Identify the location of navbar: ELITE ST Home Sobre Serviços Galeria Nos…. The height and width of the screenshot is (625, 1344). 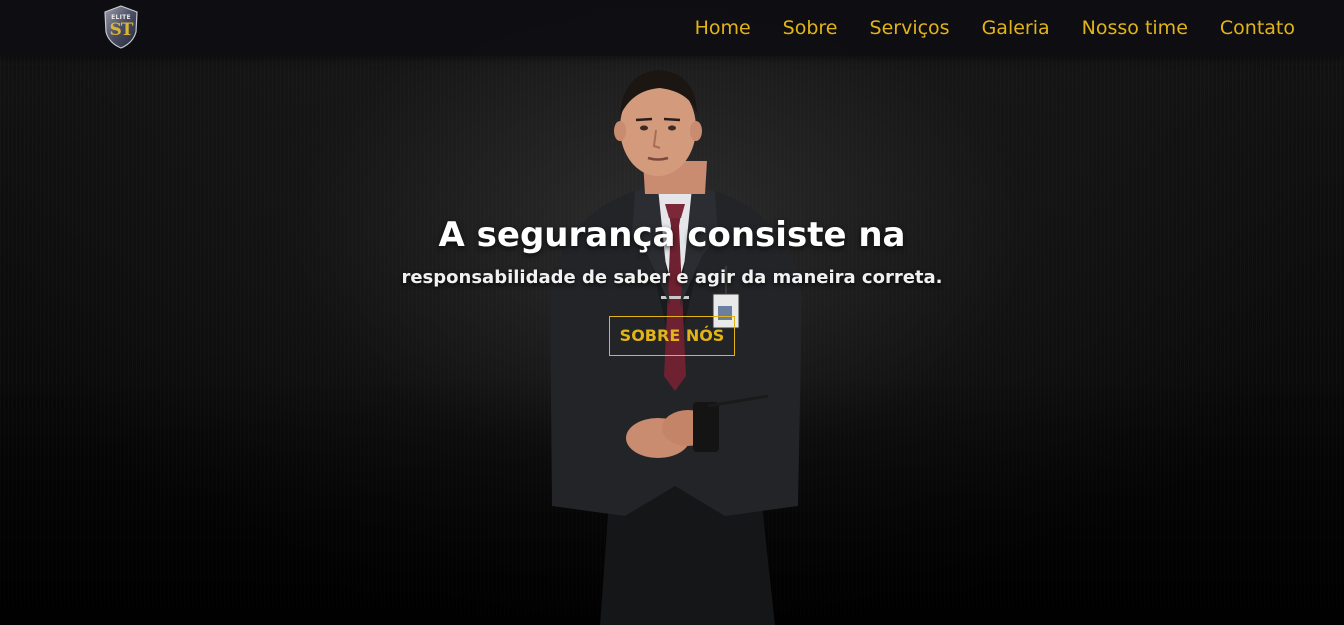
(672, 28).